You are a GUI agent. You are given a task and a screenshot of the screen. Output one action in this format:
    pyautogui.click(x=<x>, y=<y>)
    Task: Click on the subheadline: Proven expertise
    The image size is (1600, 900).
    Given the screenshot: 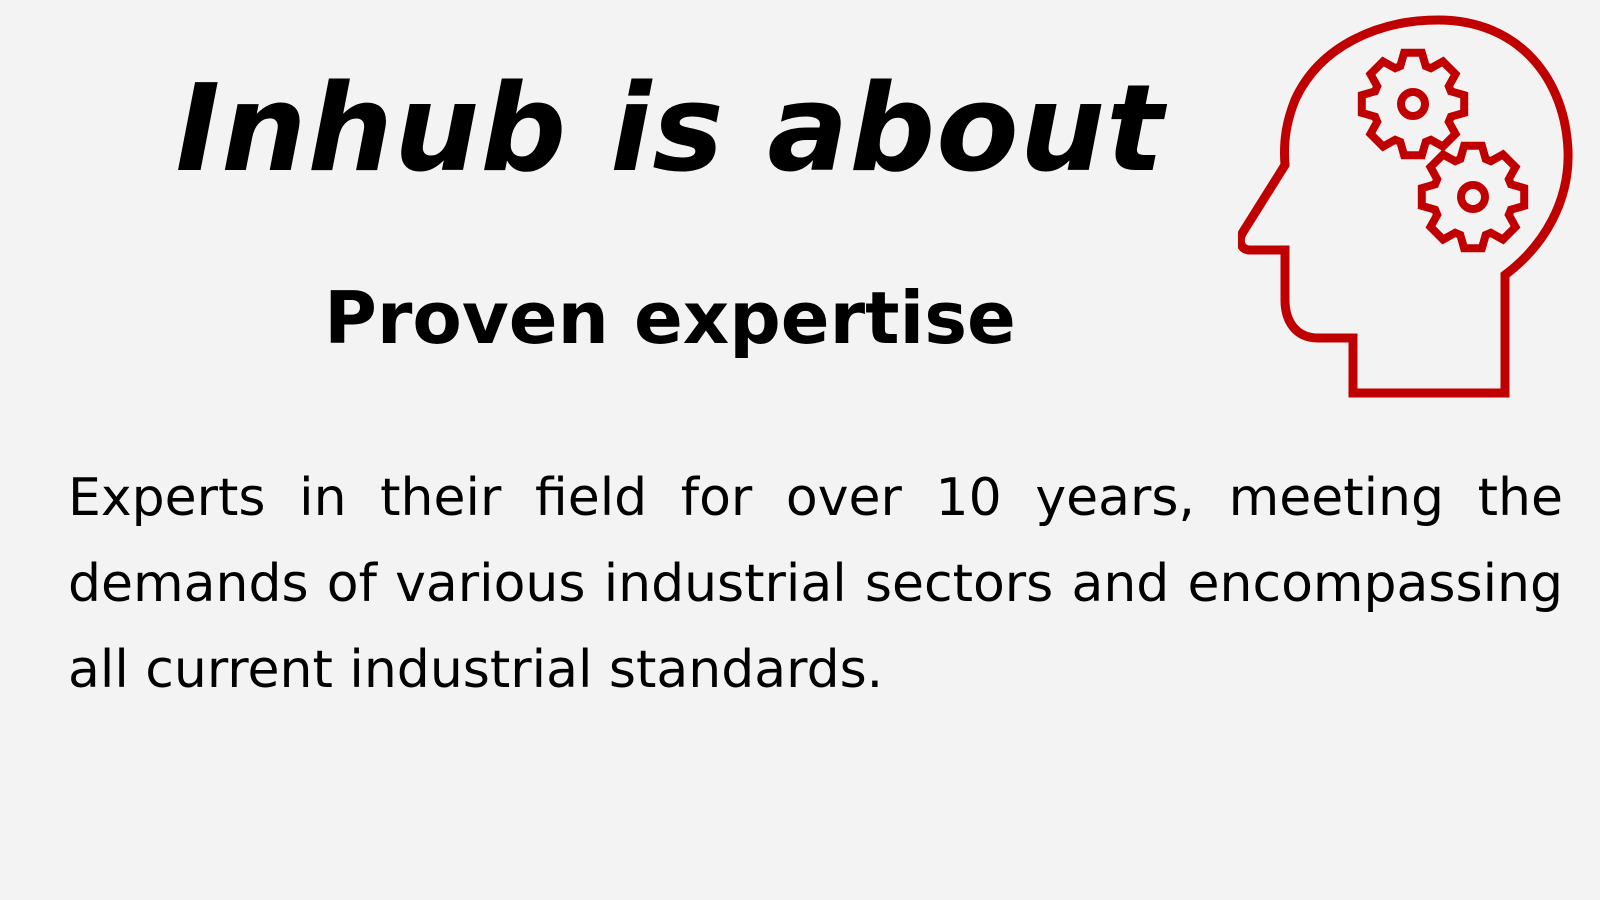 What is the action you would take?
    pyautogui.click(x=670, y=318)
    